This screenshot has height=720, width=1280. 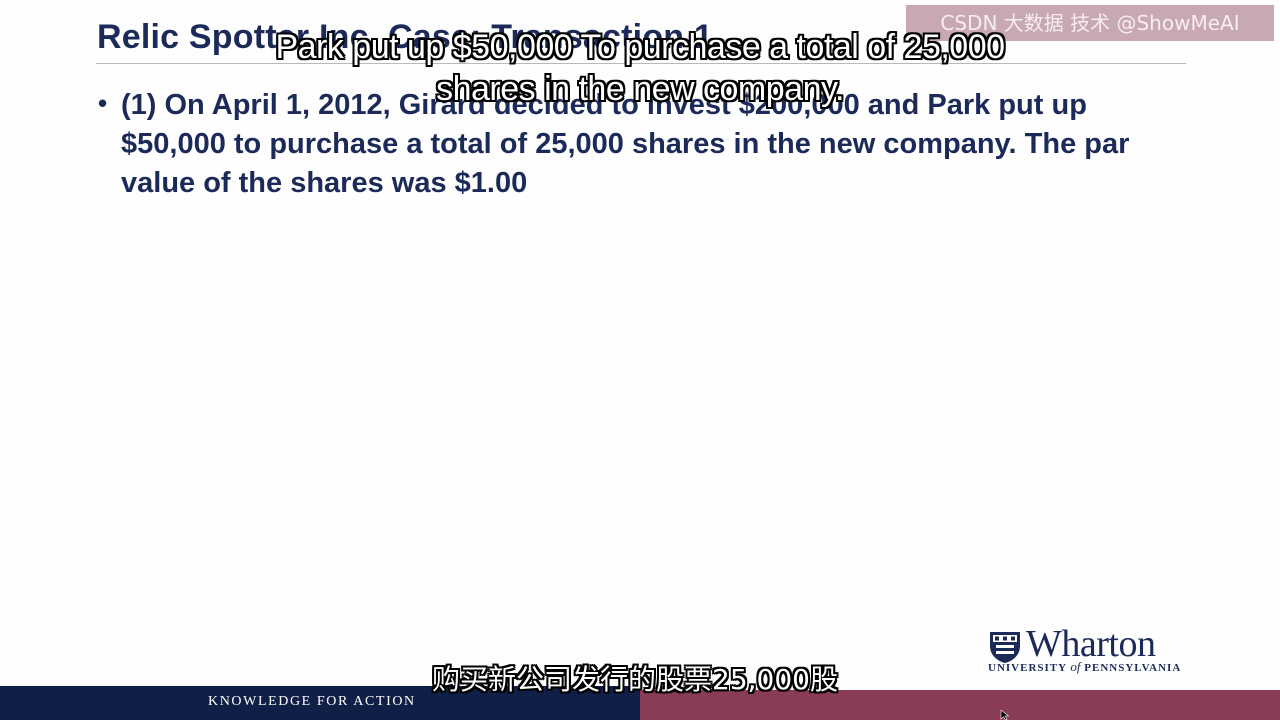 I want to click on wharton-logo: Wharton UNIVERSITY of PENNSYLVANIA, so click(x=1093, y=649).